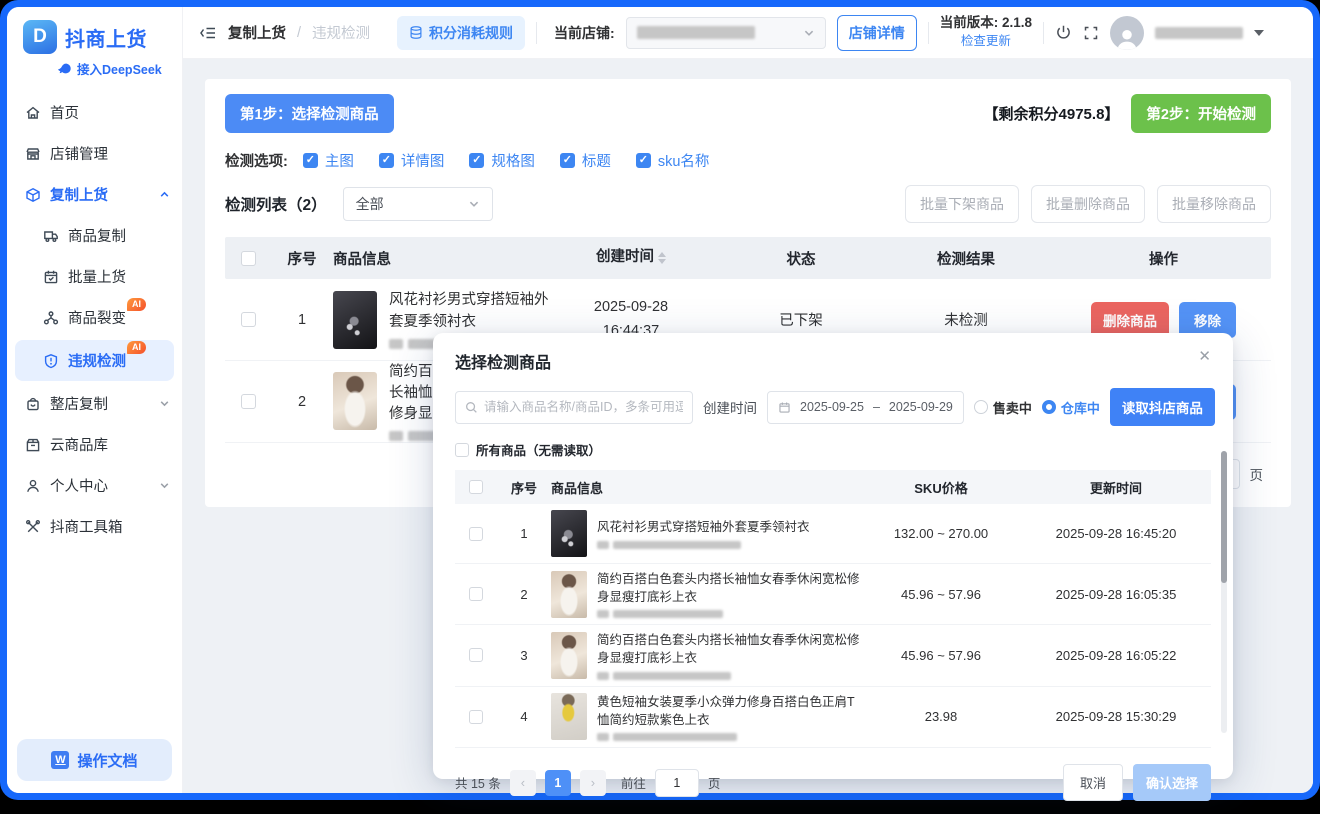  What do you see at coordinates (1126, 32) in the screenshot?
I see `user-avatar` at bounding box center [1126, 32].